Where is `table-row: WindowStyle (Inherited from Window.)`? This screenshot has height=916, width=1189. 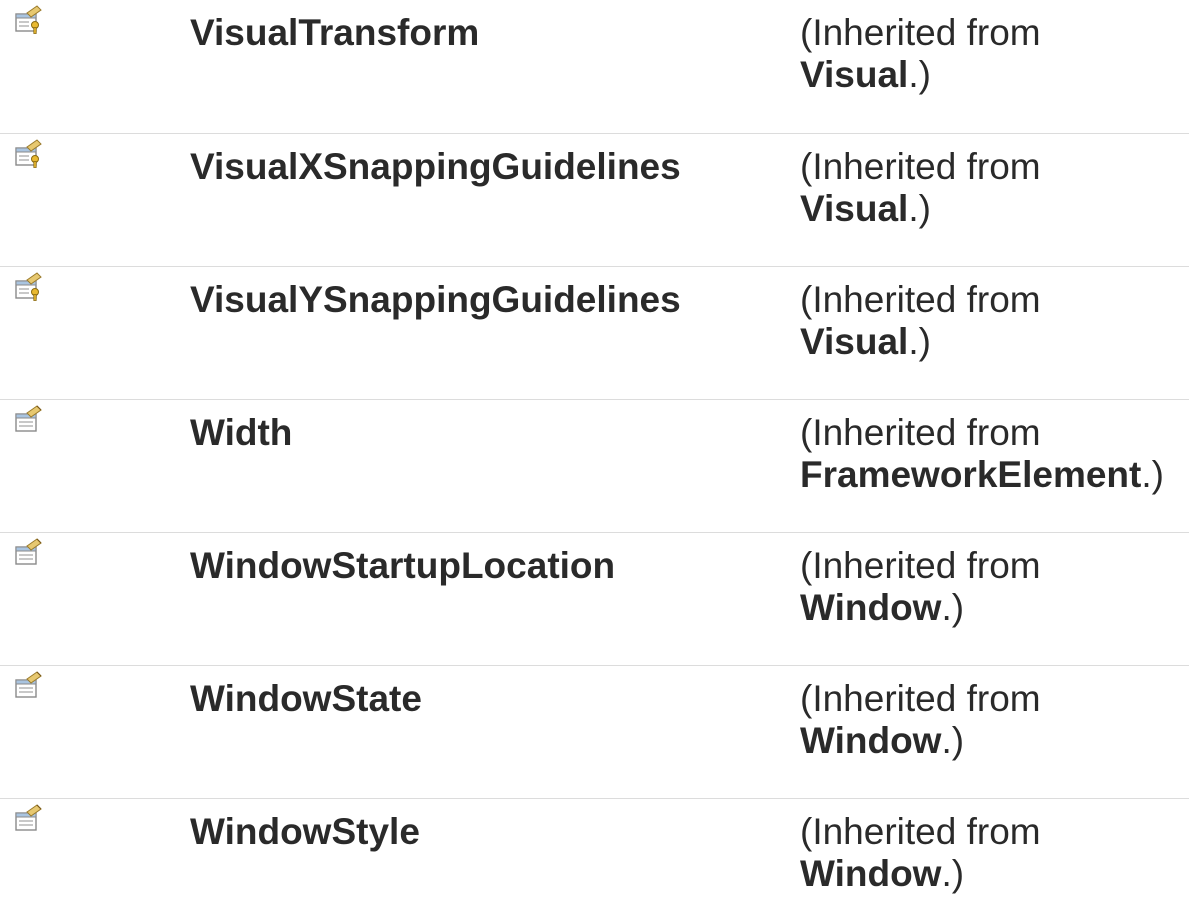
table-row: WindowStyle (Inherited from Window.) is located at coordinates (594, 857).